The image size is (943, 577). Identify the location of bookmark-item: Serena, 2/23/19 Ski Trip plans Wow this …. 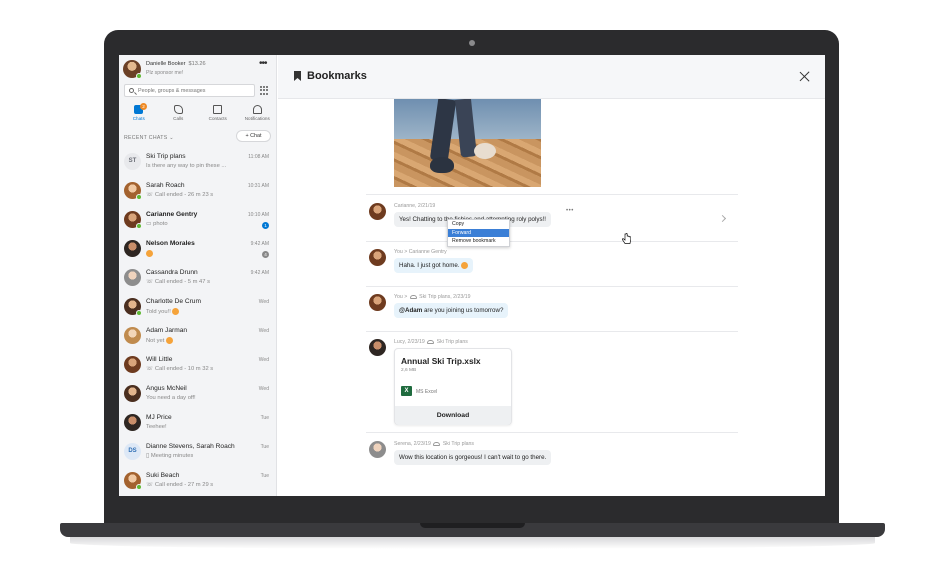
(552, 457).